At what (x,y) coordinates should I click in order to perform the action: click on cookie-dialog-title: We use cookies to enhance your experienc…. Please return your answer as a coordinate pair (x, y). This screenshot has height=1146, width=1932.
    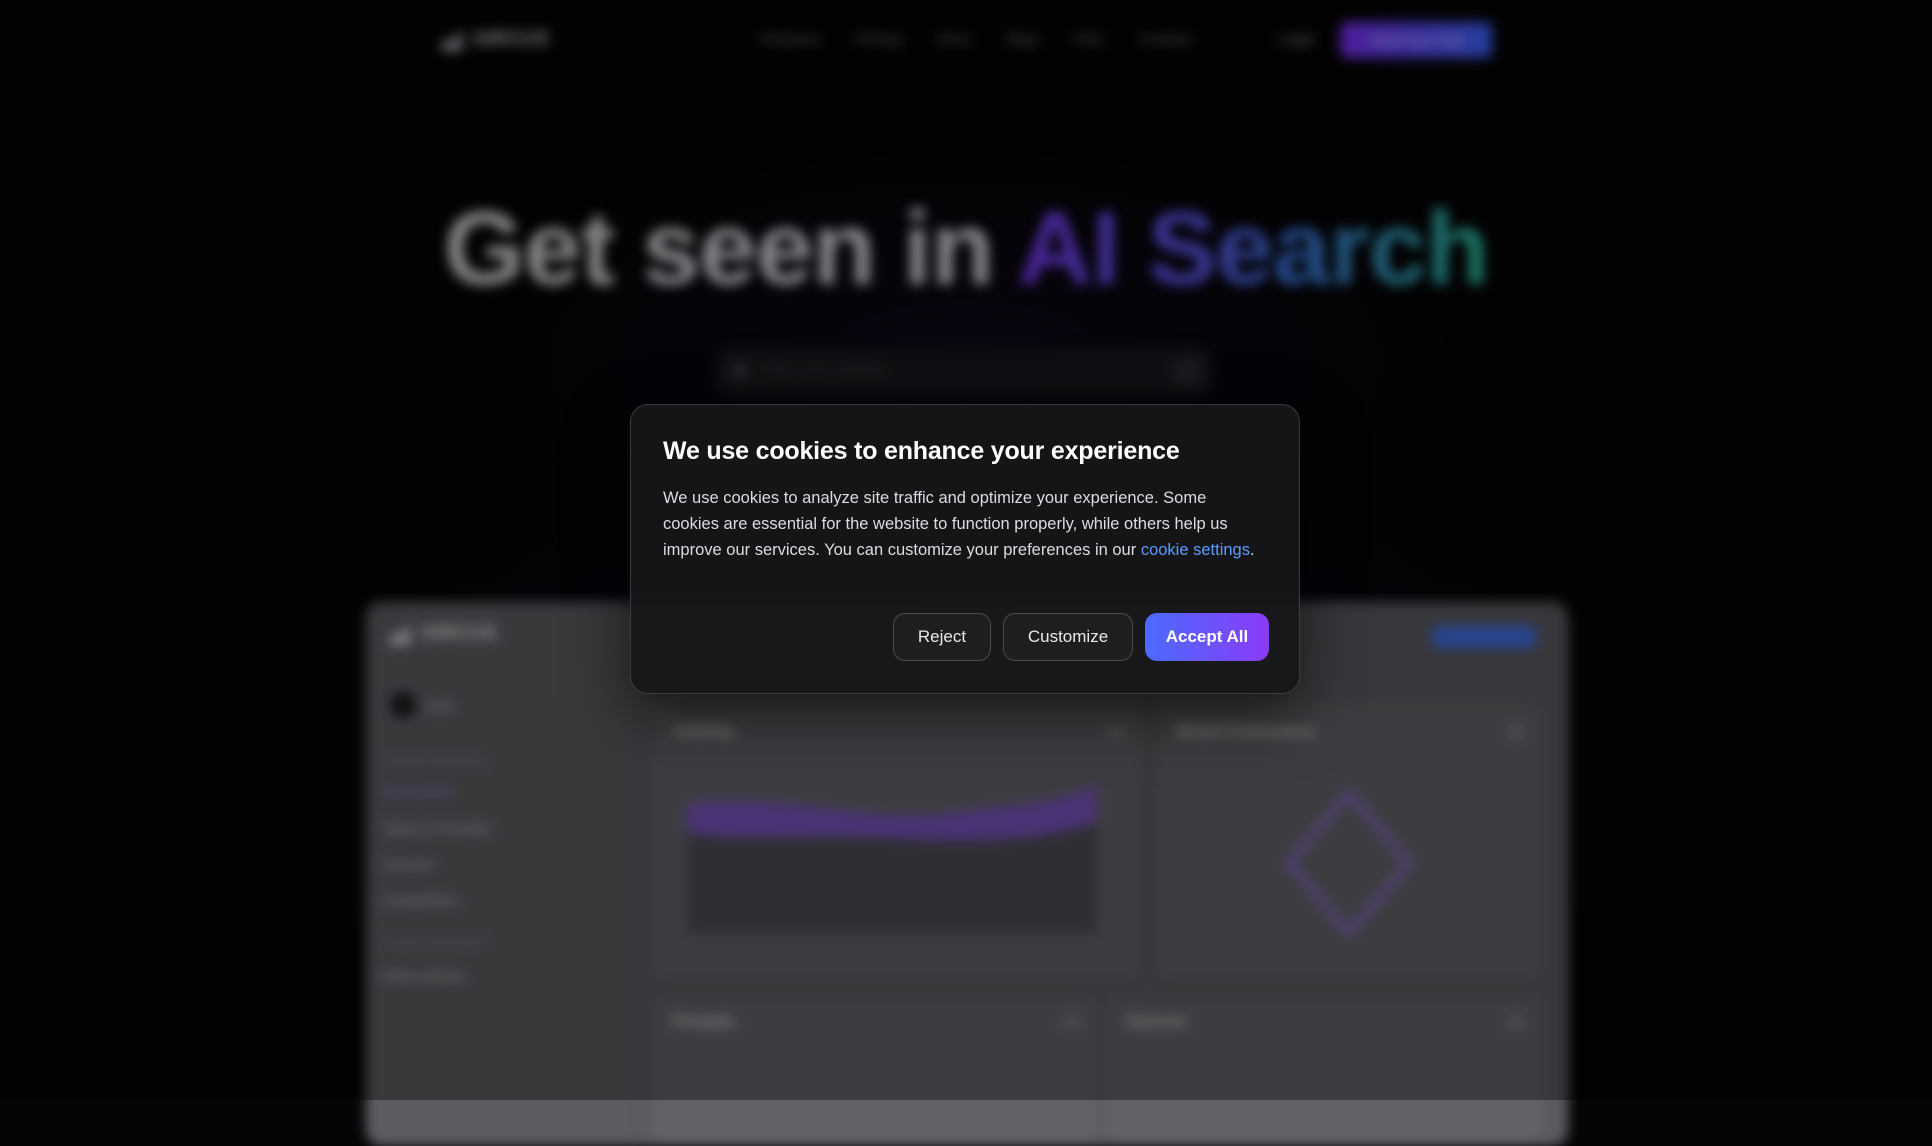
    Looking at the image, I should click on (921, 451).